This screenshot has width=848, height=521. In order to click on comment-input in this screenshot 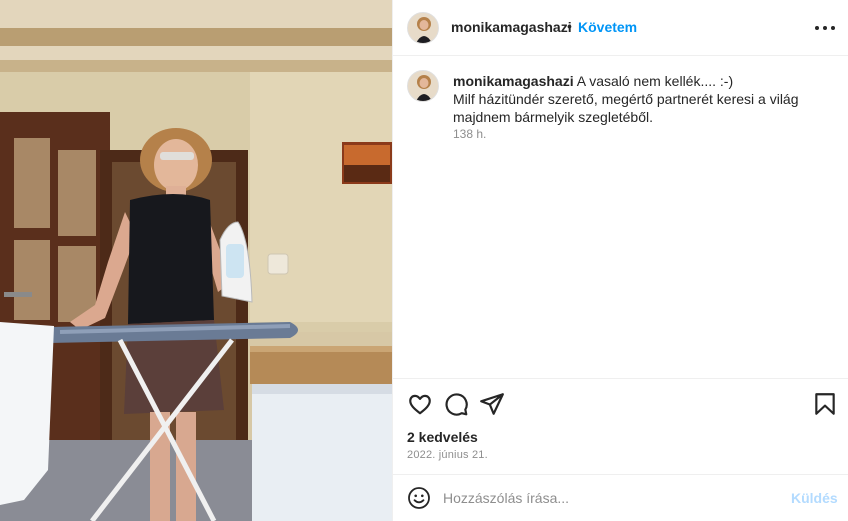, I will do `click(608, 498)`.